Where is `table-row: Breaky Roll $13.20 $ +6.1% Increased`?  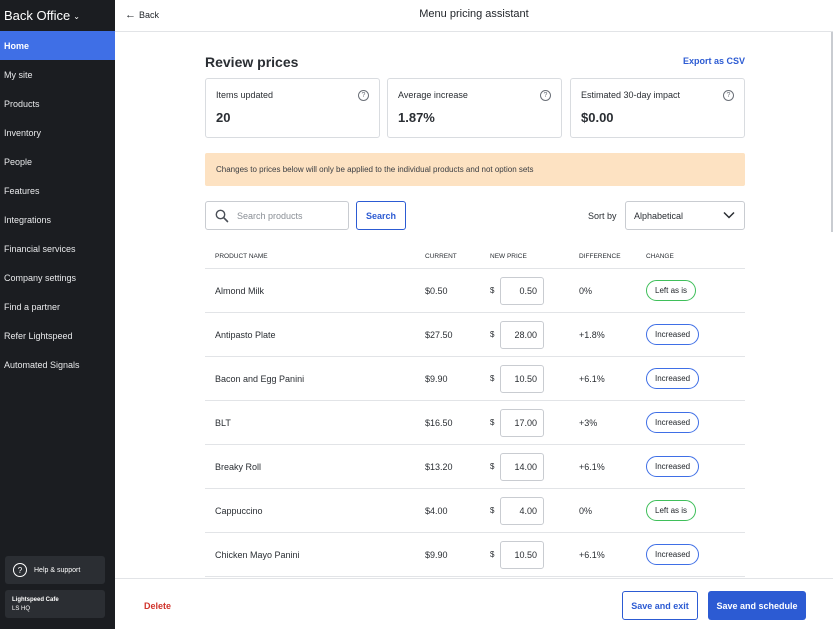 table-row: Breaky Roll $13.20 $ +6.1% Increased is located at coordinates (475, 467).